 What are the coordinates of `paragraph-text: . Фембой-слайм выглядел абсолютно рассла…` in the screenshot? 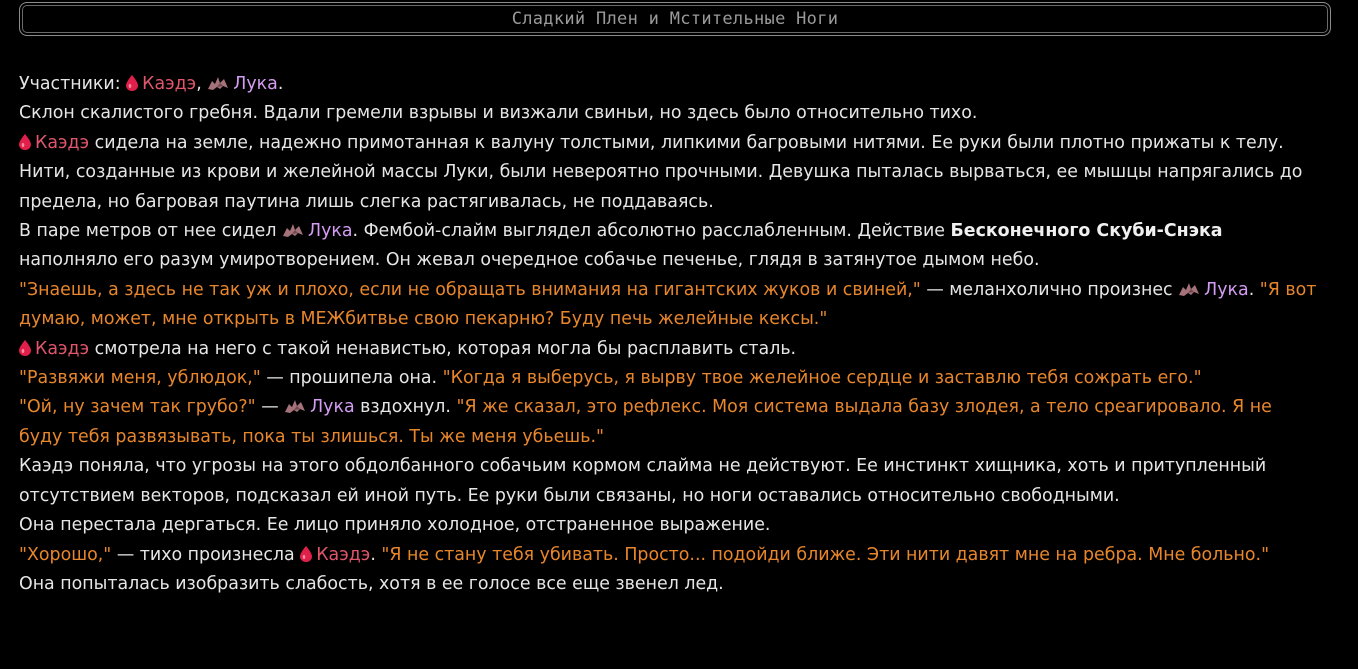 It's located at (648, 231).